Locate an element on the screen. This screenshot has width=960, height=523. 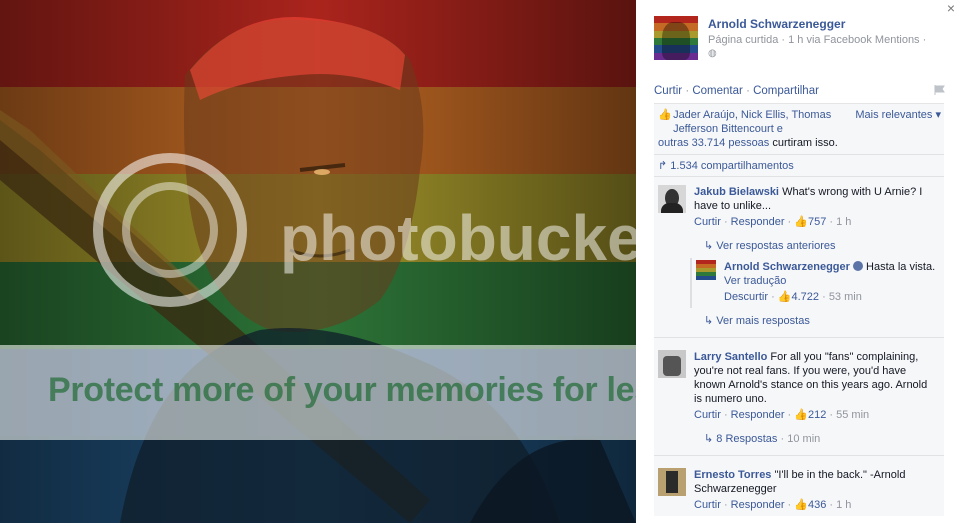
verified-badge-icon is located at coordinates (857, 266).